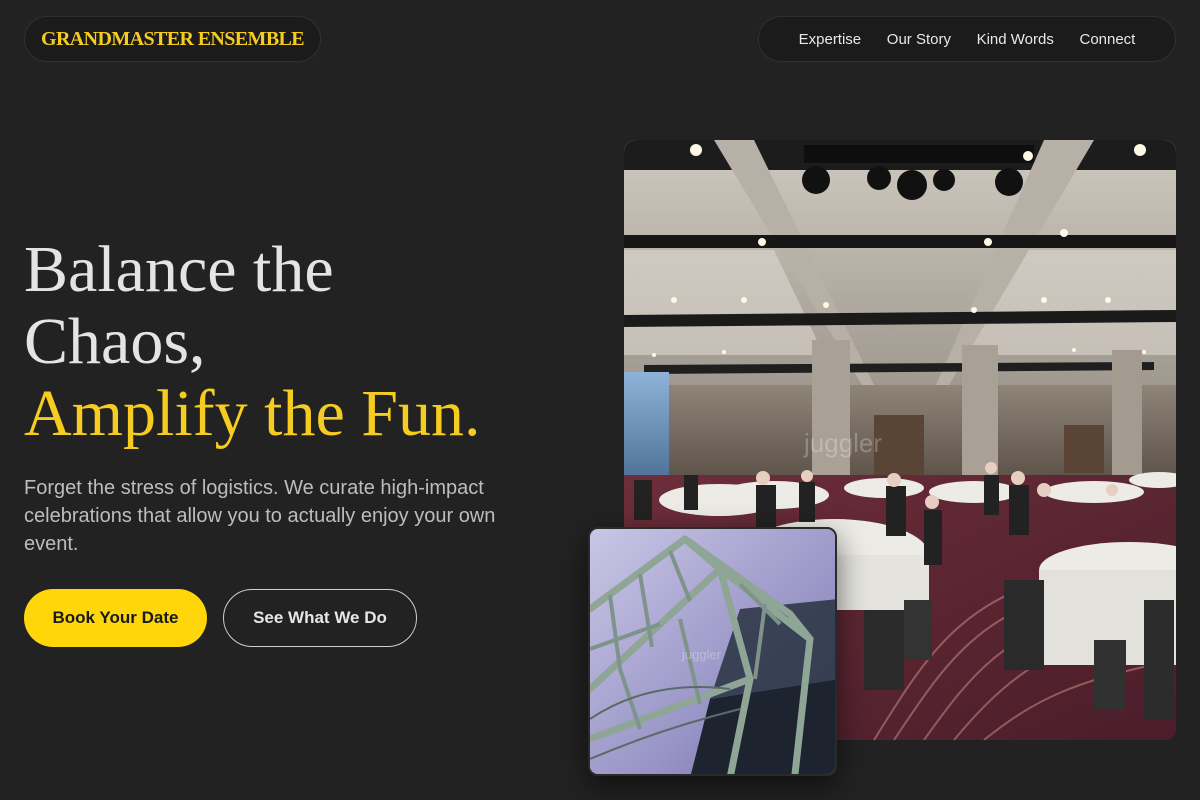  I want to click on see-what-we-do-button: See What We Do, so click(320, 618).